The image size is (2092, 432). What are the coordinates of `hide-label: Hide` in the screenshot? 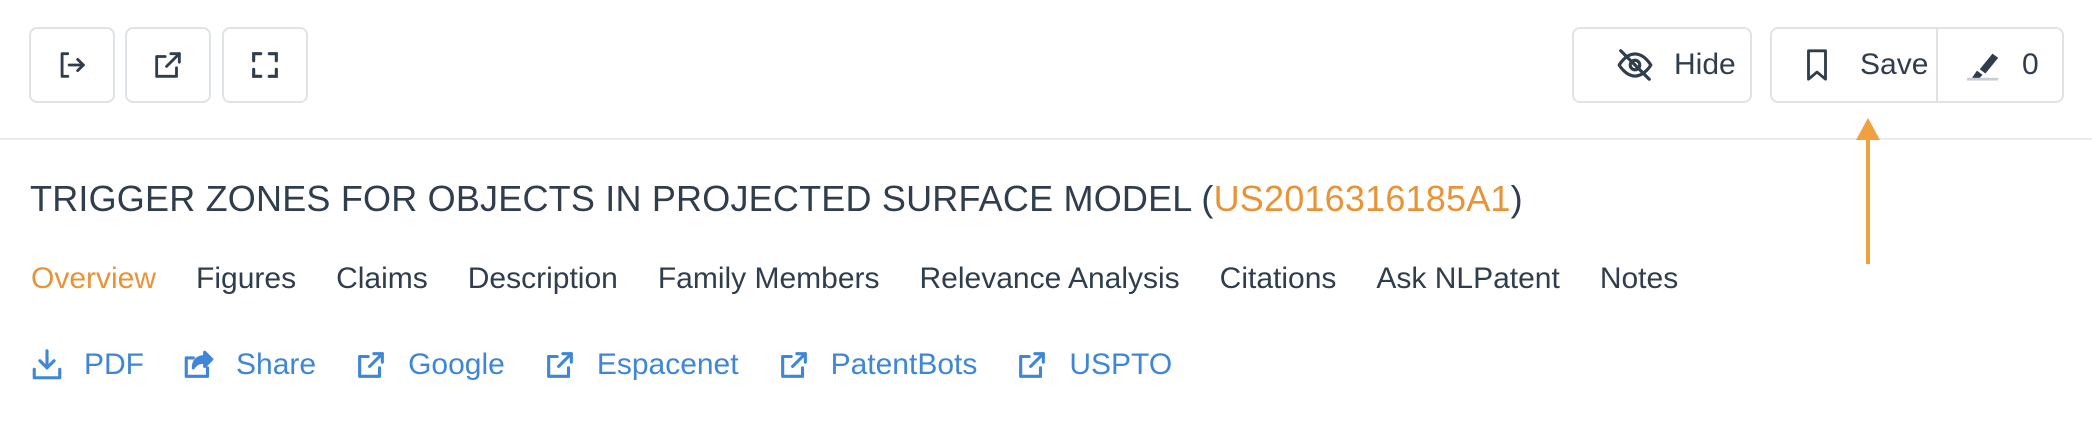 It's located at (1705, 64).